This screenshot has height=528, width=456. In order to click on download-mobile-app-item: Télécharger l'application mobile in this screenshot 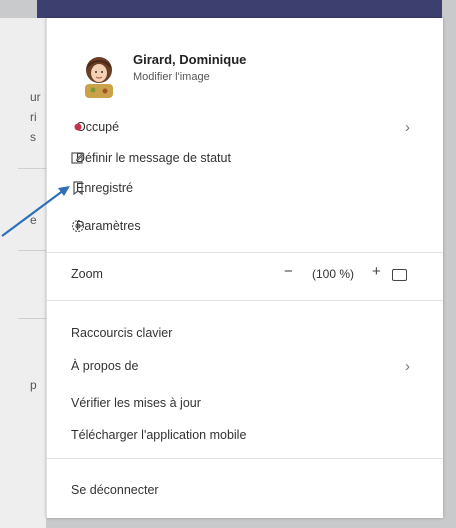, I will do `click(245, 435)`.